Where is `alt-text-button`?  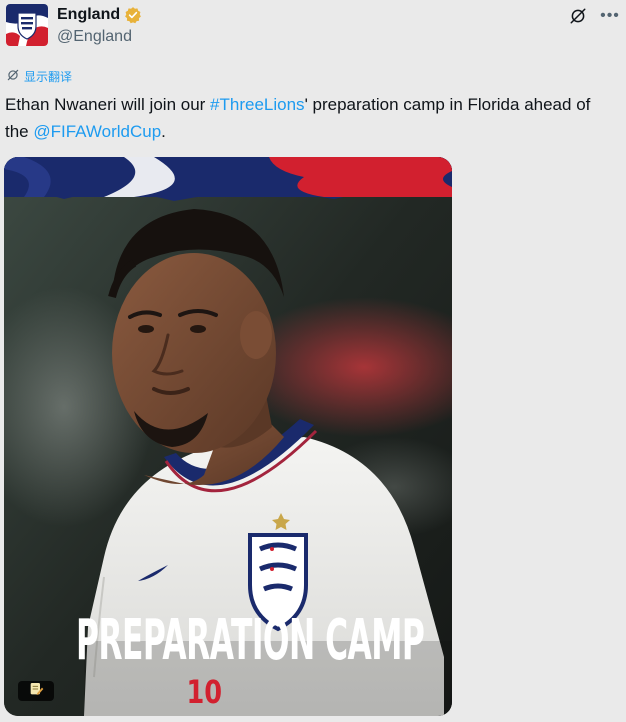
alt-text-button is located at coordinates (36, 691).